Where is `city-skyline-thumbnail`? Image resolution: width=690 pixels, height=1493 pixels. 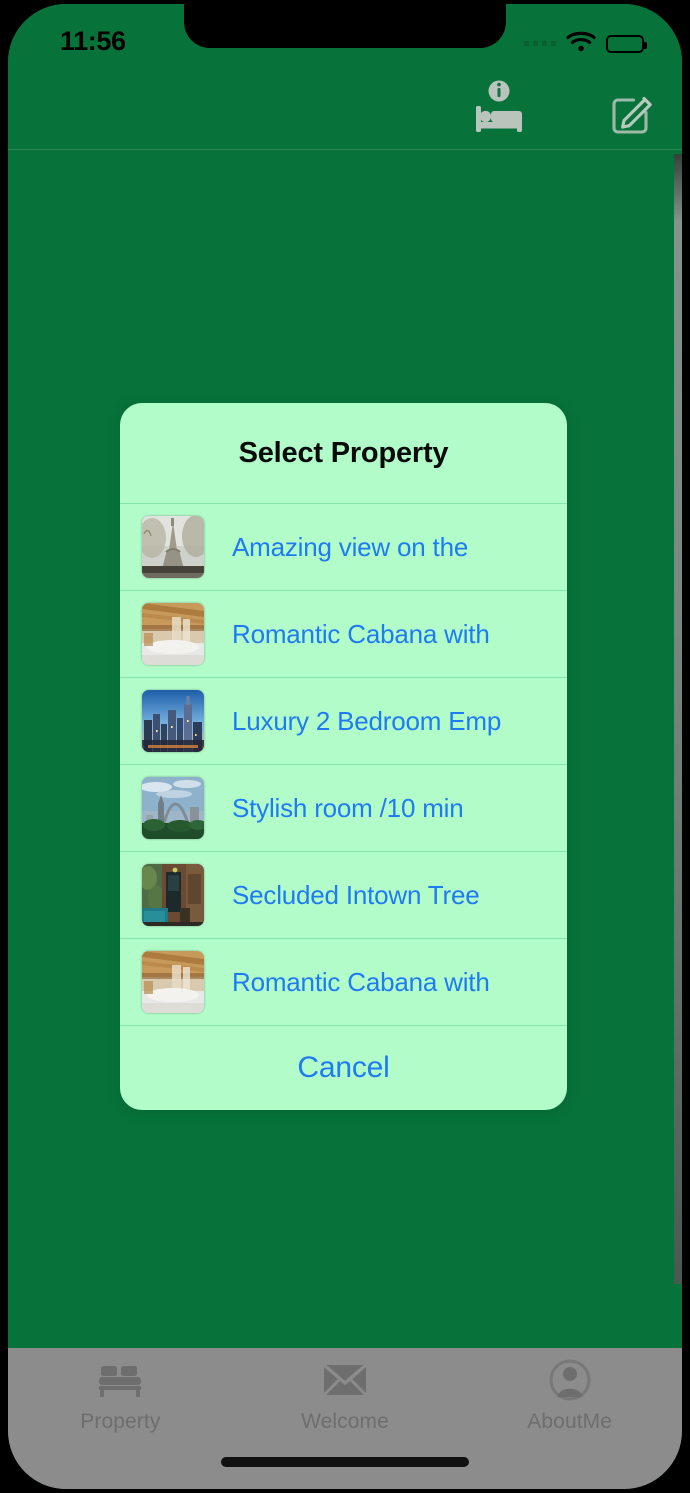 city-skyline-thumbnail is located at coordinates (173, 721).